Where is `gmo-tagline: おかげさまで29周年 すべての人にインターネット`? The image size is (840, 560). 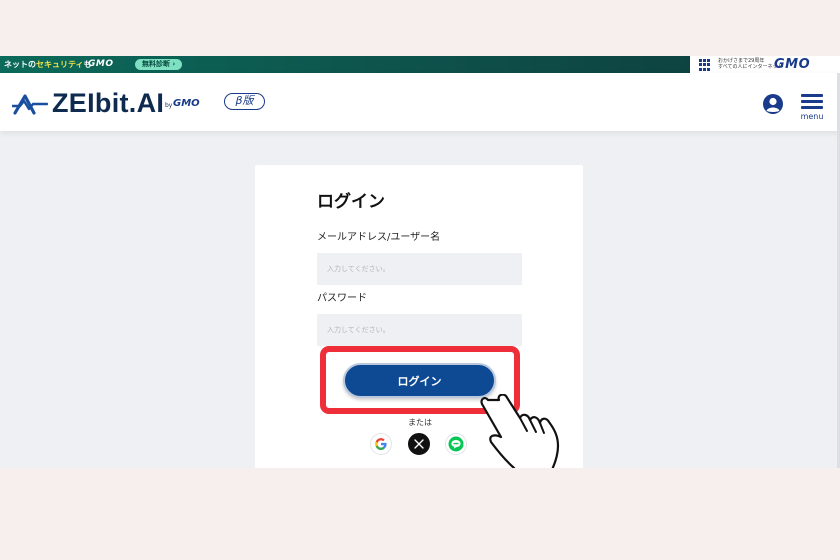
gmo-tagline: おかげさまで29周年 すべての人にインターネット is located at coordinates (750, 64).